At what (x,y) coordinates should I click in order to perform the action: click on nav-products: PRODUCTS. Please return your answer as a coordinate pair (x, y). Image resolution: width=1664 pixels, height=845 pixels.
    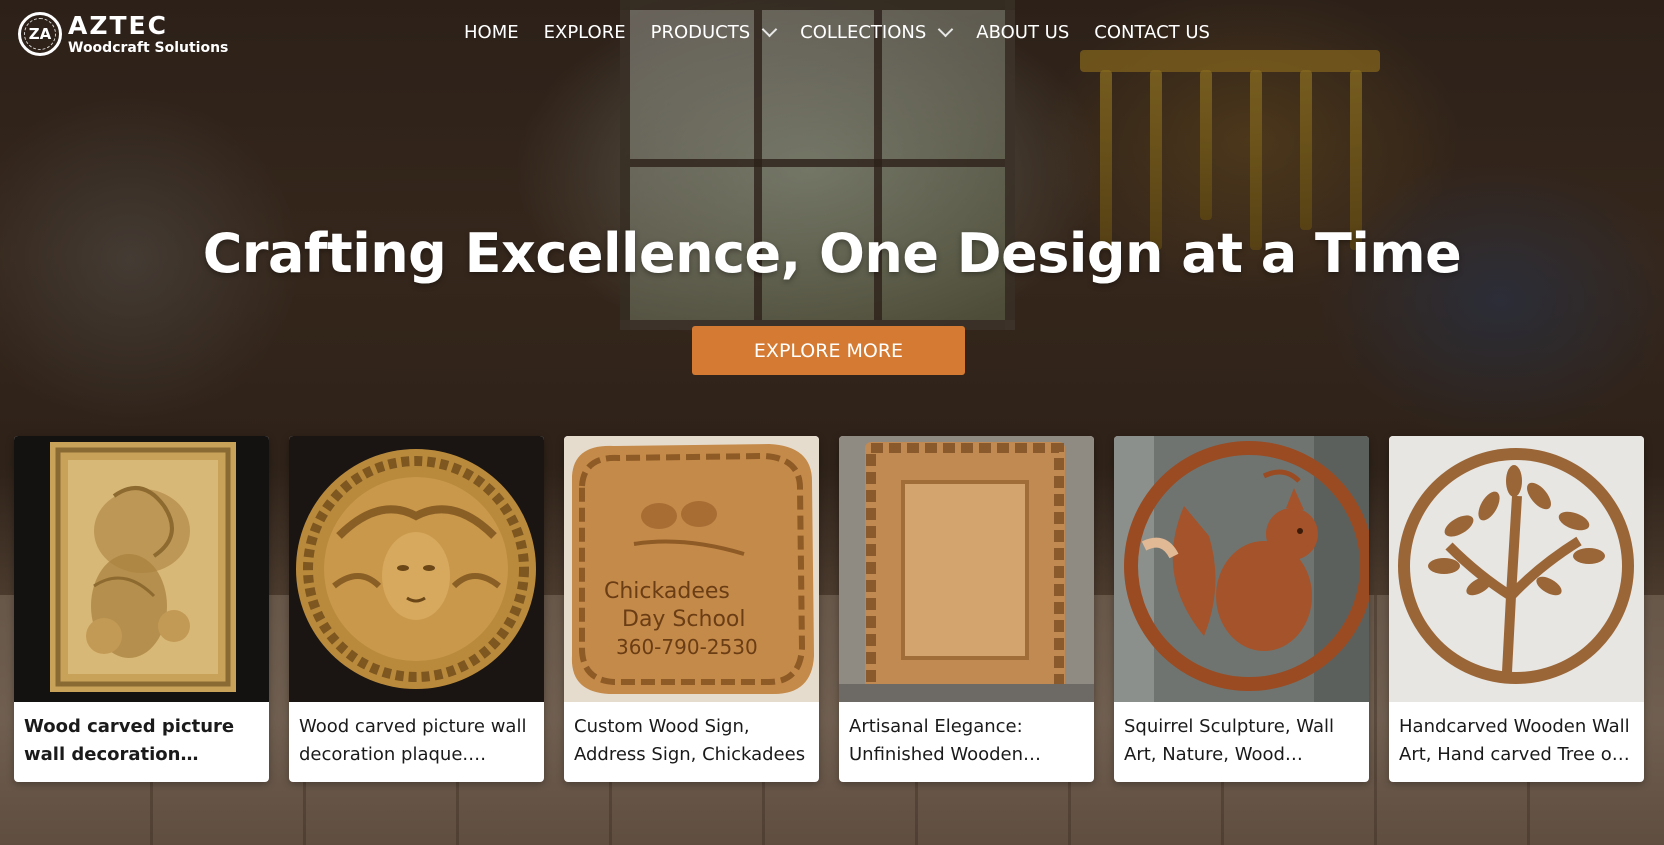
    Looking at the image, I should click on (714, 32).